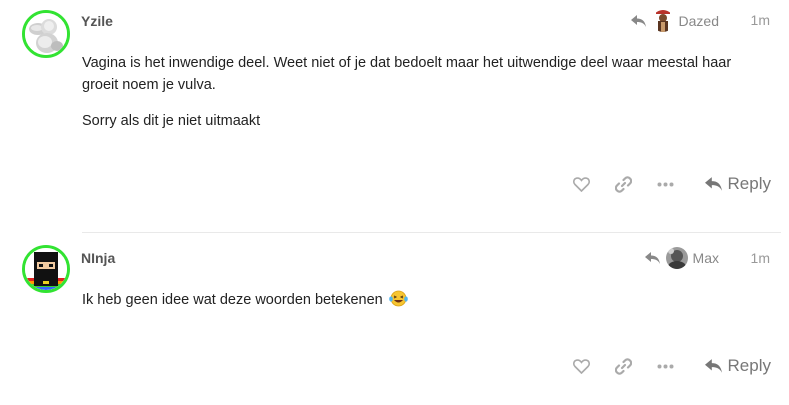 This screenshot has height=405, width=789. I want to click on photo-avatar-icon, so click(676, 258).